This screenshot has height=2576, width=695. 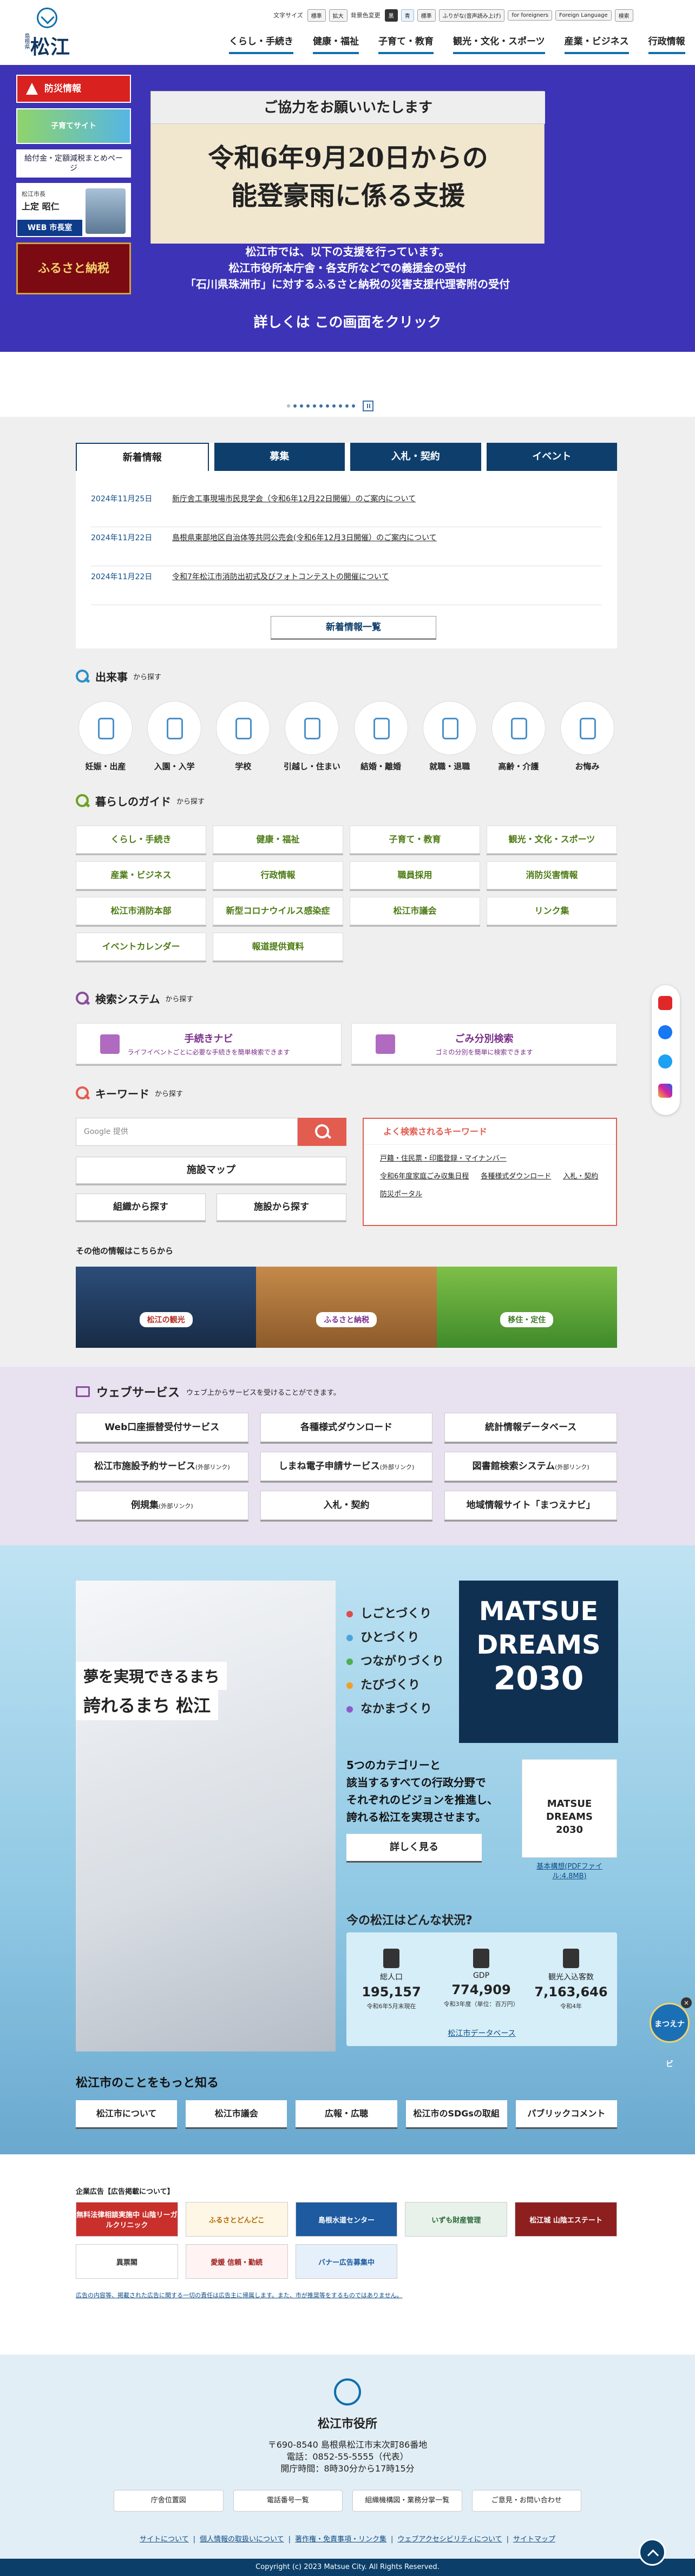 I want to click on event-elderly: 高齢・介護, so click(x=518, y=737).